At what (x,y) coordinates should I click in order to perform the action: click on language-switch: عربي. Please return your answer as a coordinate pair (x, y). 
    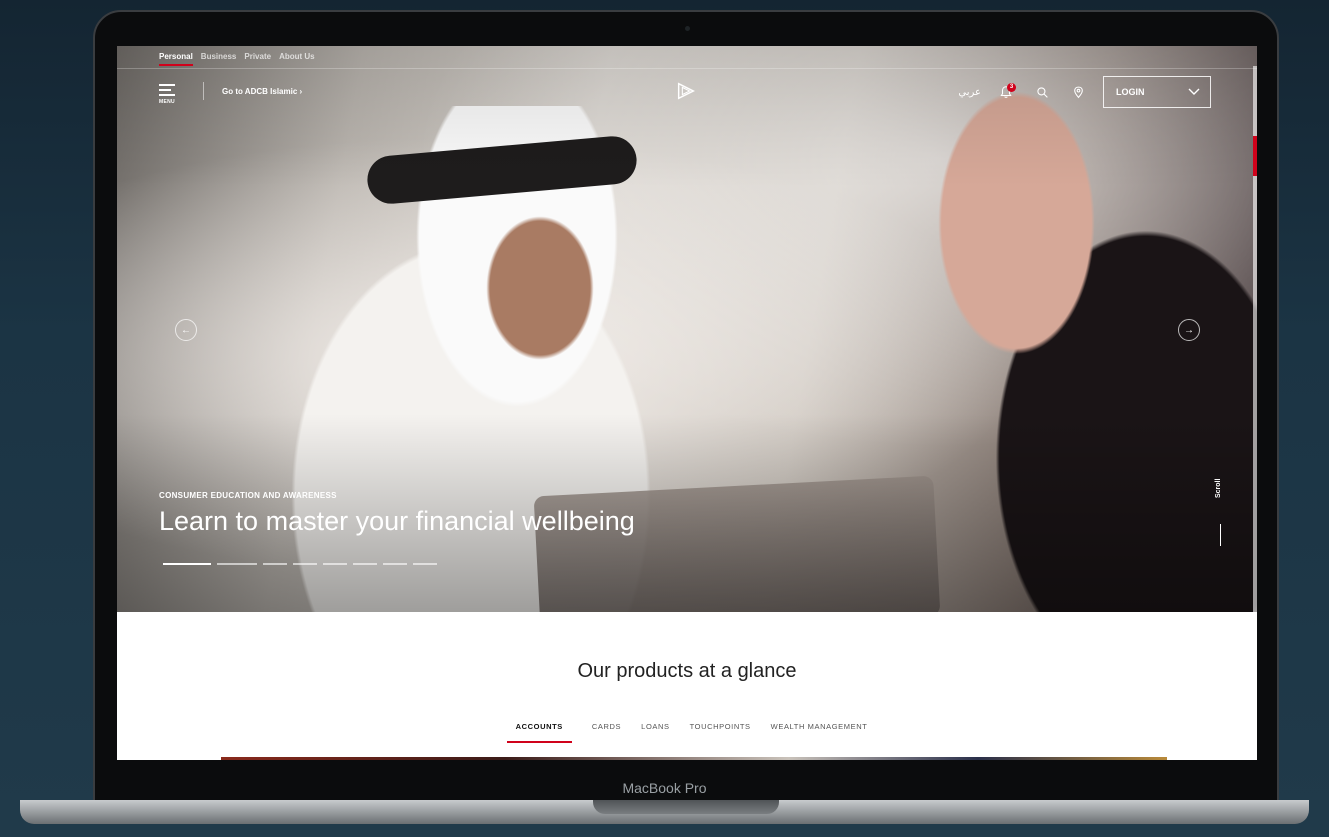
    Looking at the image, I should click on (969, 92).